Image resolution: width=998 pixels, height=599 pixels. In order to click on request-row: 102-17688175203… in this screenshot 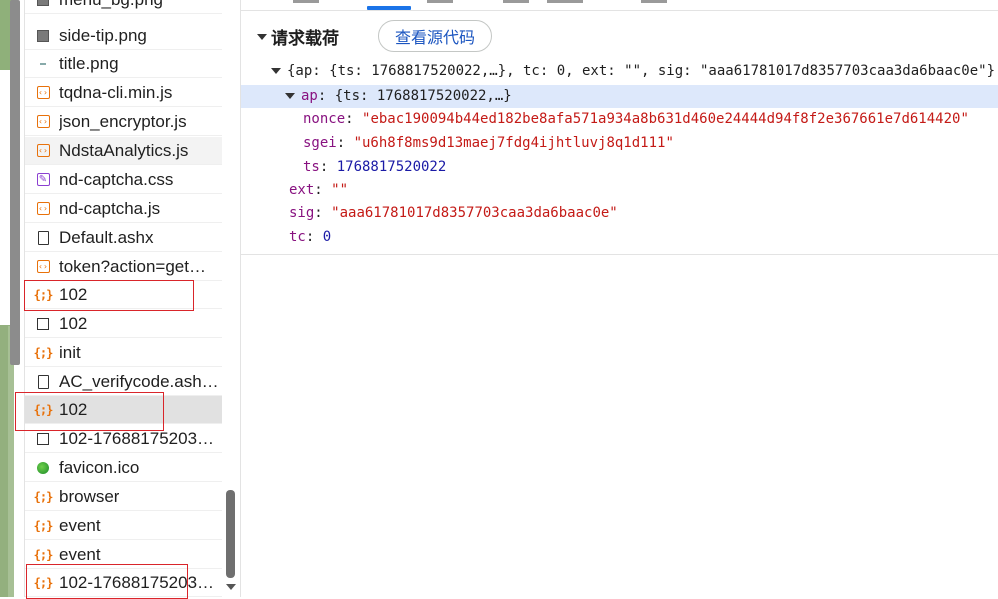, I will do `click(124, 439)`.